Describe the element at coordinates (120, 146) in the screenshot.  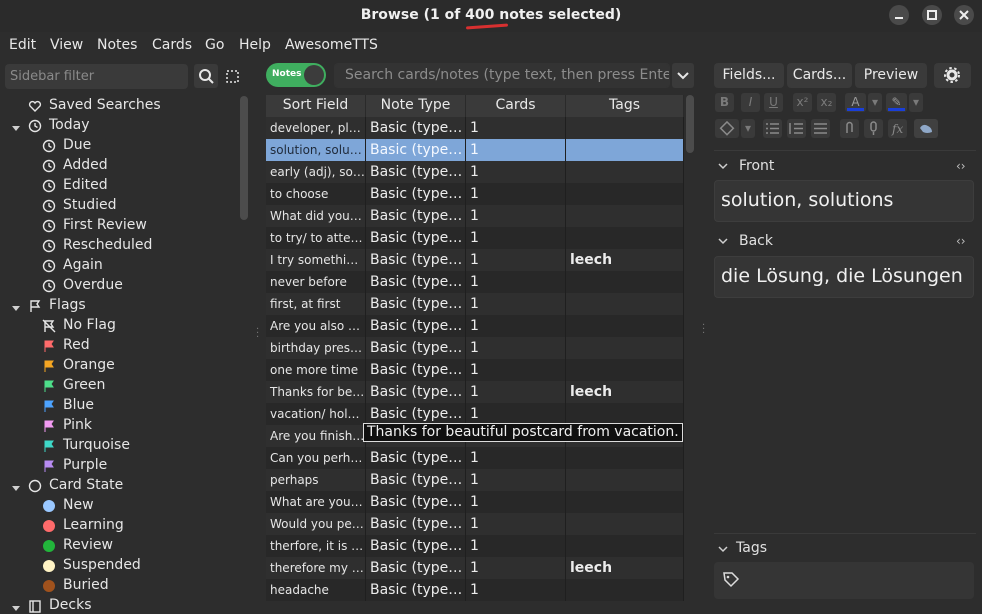
I see `sidebar-item-due: Due` at that location.